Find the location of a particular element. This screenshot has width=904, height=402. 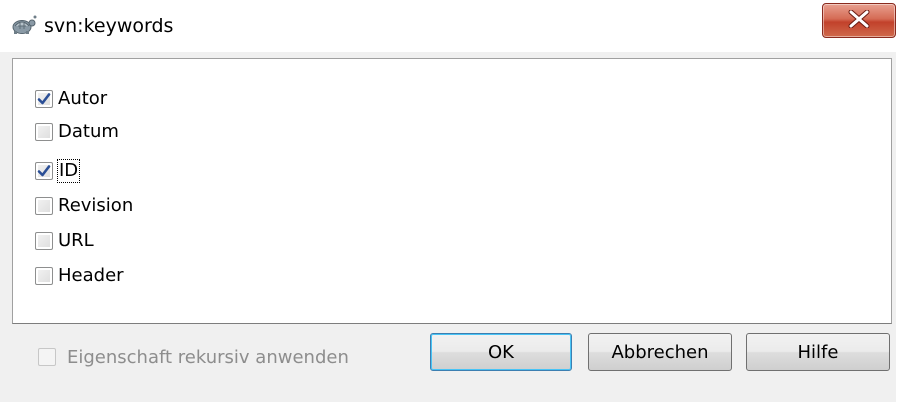

keyword-option-revision: Revision is located at coordinates (84, 206).